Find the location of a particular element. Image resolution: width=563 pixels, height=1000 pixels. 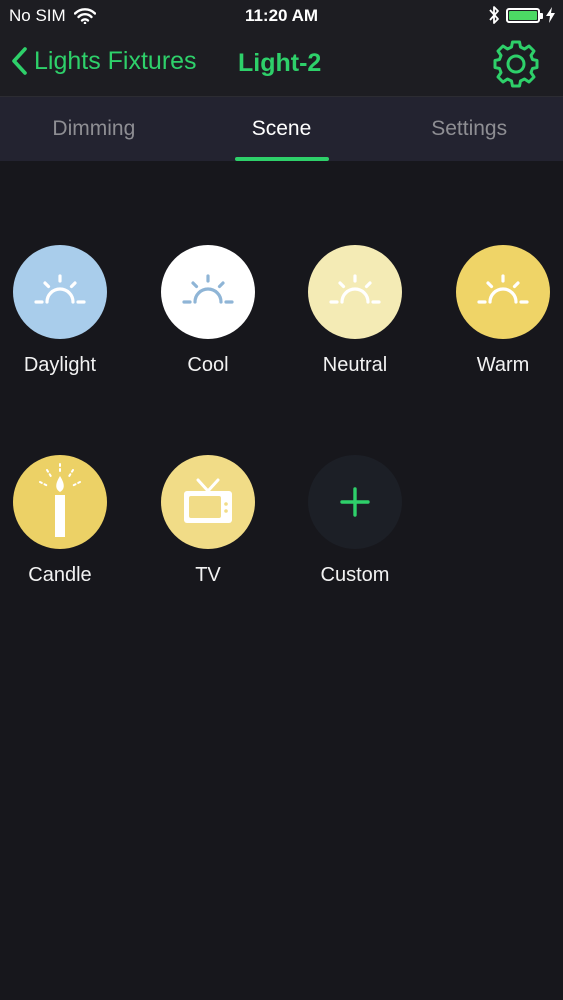

status-time: 11:20 AM is located at coordinates (281, 15).